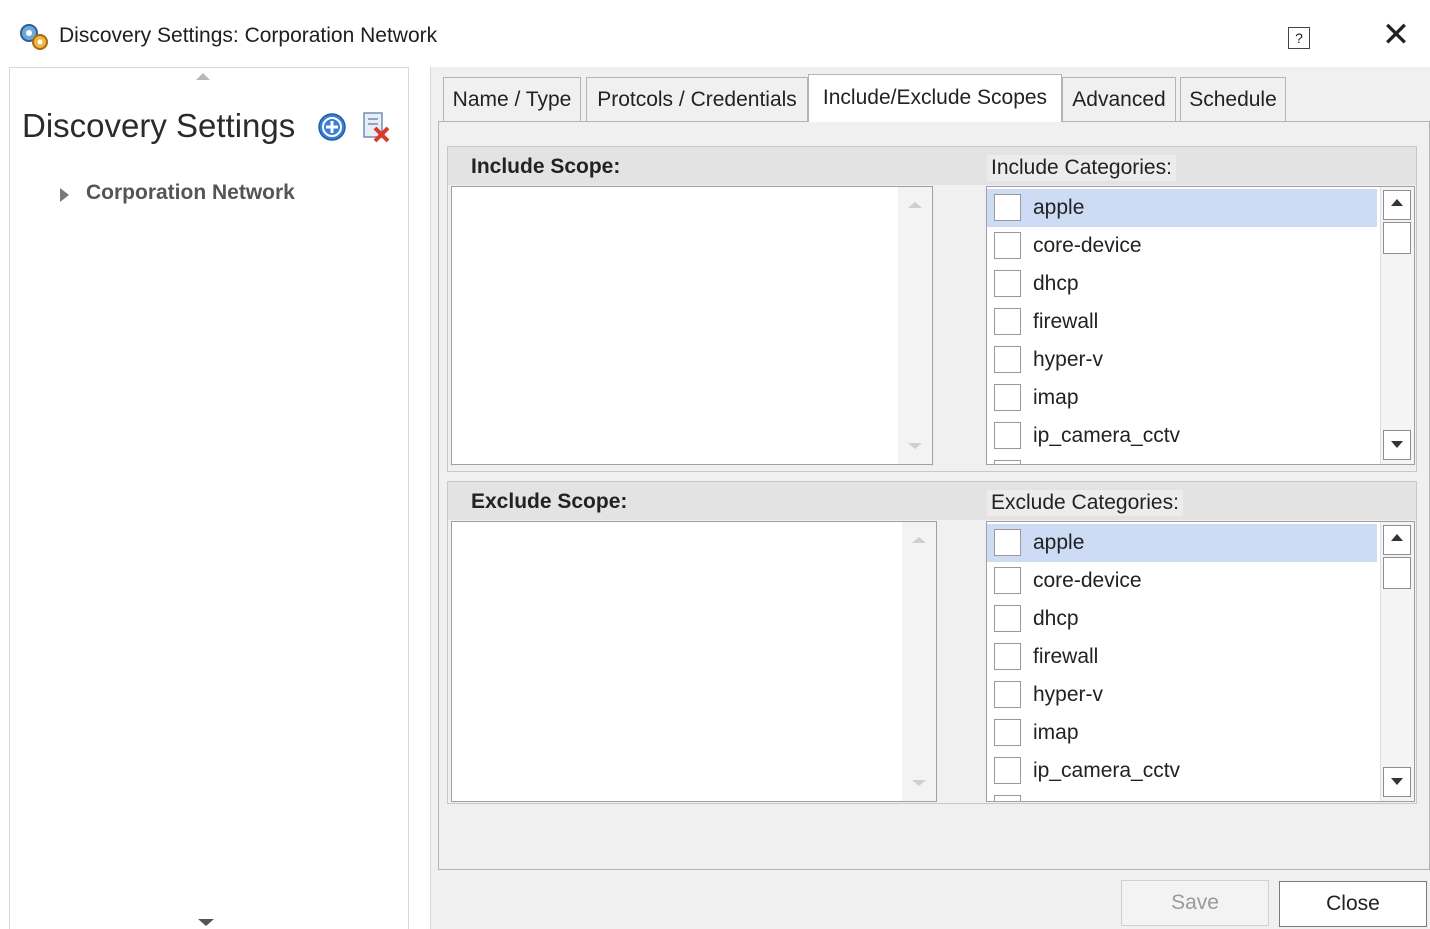 This screenshot has height=929, width=1430. I want to click on panel-scroll-up-icon, so click(203, 76).